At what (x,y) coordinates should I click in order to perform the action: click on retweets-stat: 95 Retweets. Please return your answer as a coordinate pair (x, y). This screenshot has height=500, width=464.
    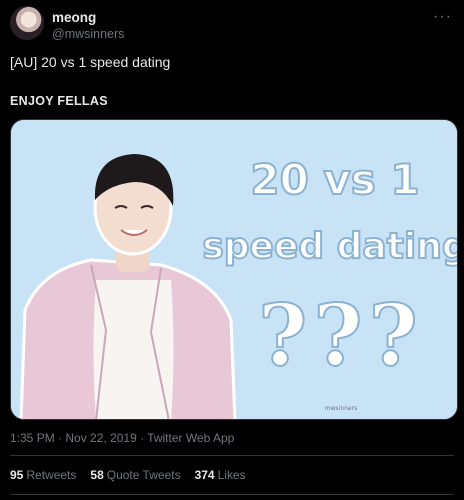
    Looking at the image, I should click on (43, 475).